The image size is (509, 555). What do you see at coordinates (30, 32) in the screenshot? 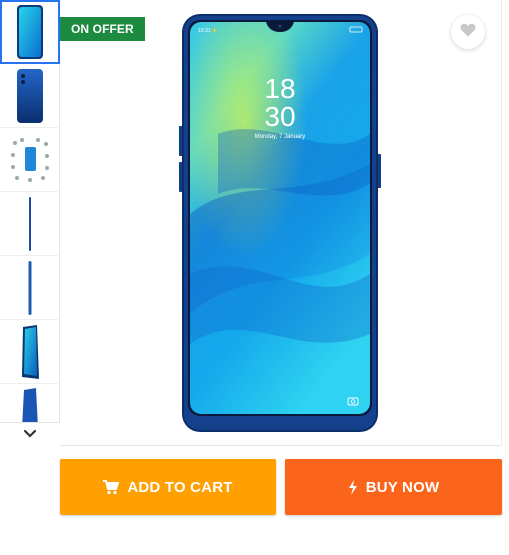
I see `thumbnail-front-view` at bounding box center [30, 32].